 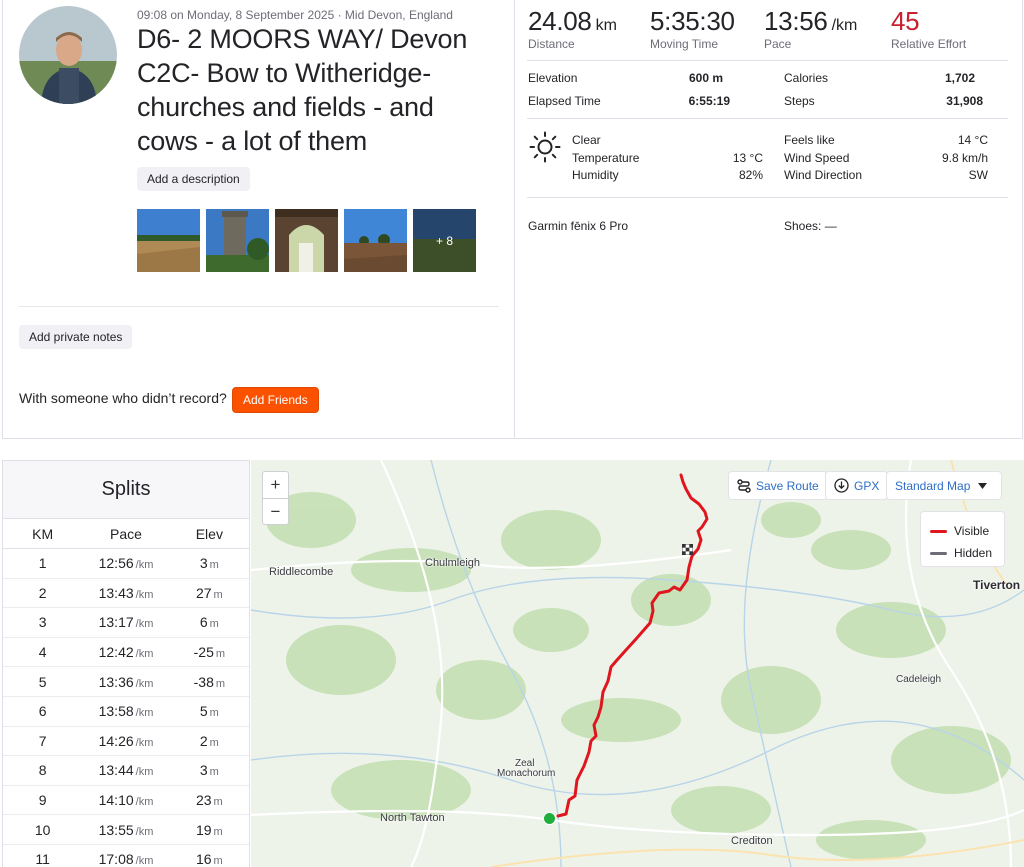 I want to click on split-pace-value: 13:58, so click(x=116, y=711).